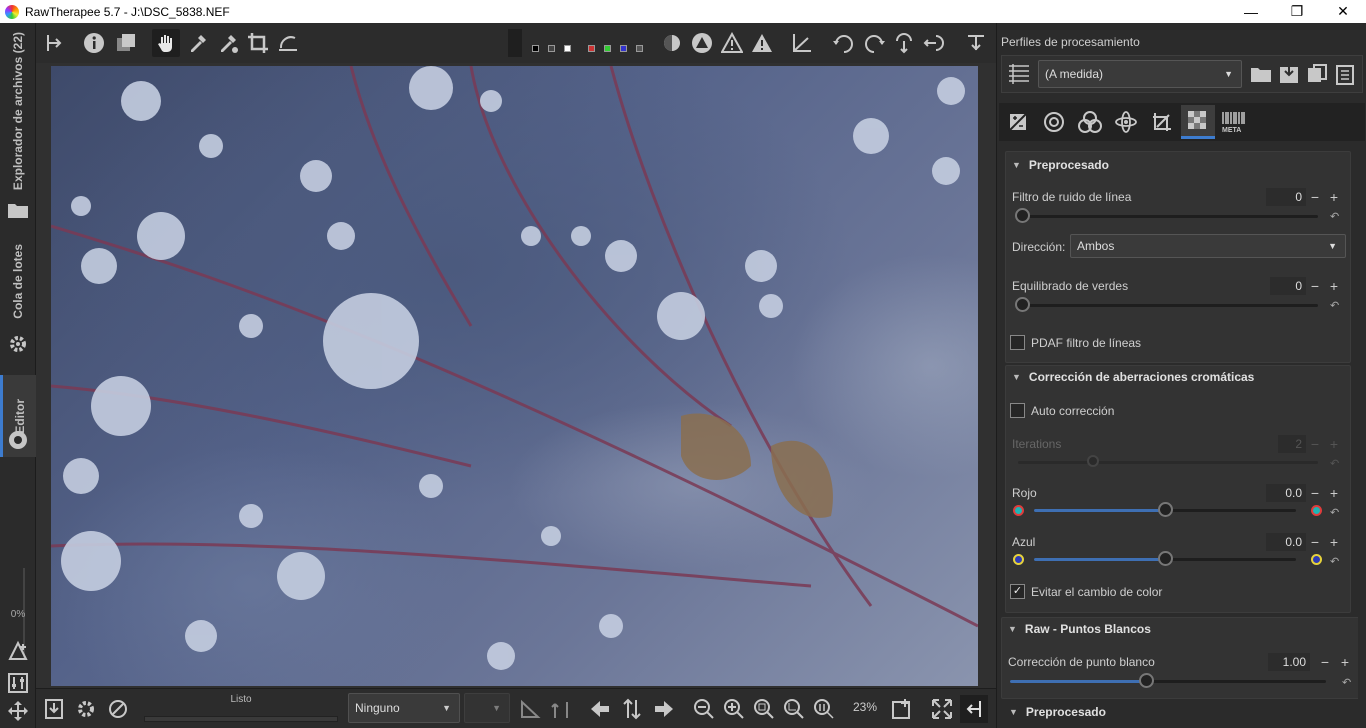  What do you see at coordinates (1346, 682) in the screenshot?
I see `white-point-reset-icon: ↶` at bounding box center [1346, 682].